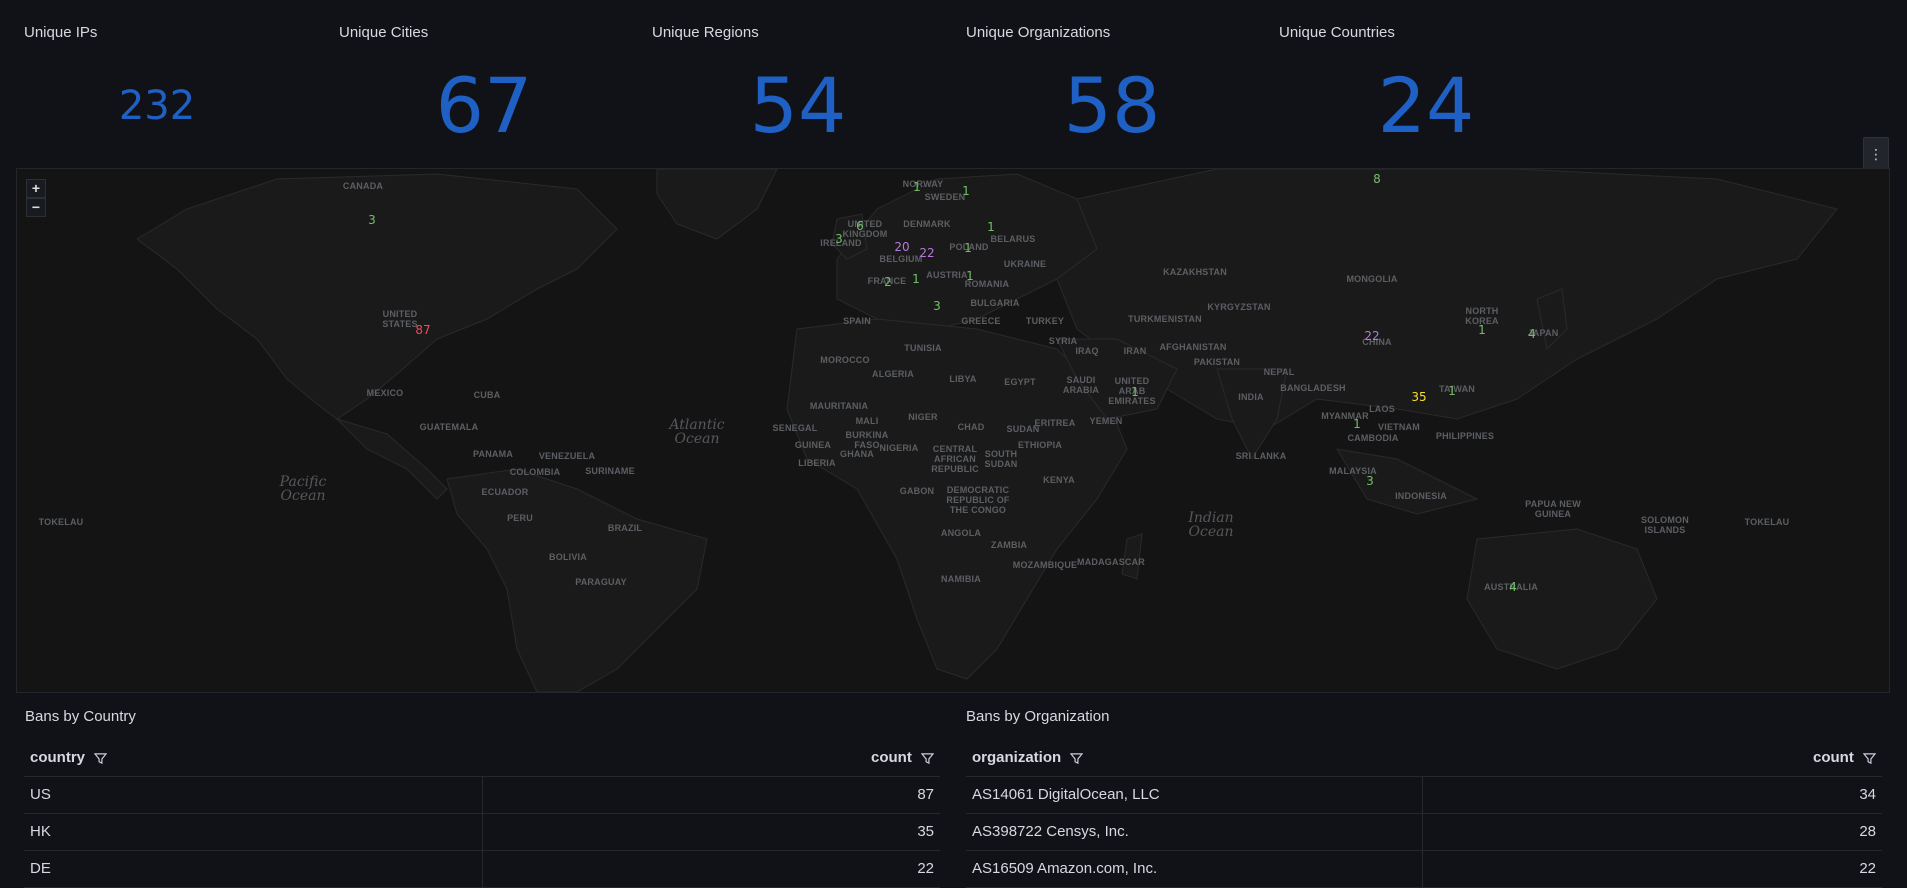 This screenshot has height=888, width=1907. I want to click on stat-title: Unique Regions, so click(705, 32).